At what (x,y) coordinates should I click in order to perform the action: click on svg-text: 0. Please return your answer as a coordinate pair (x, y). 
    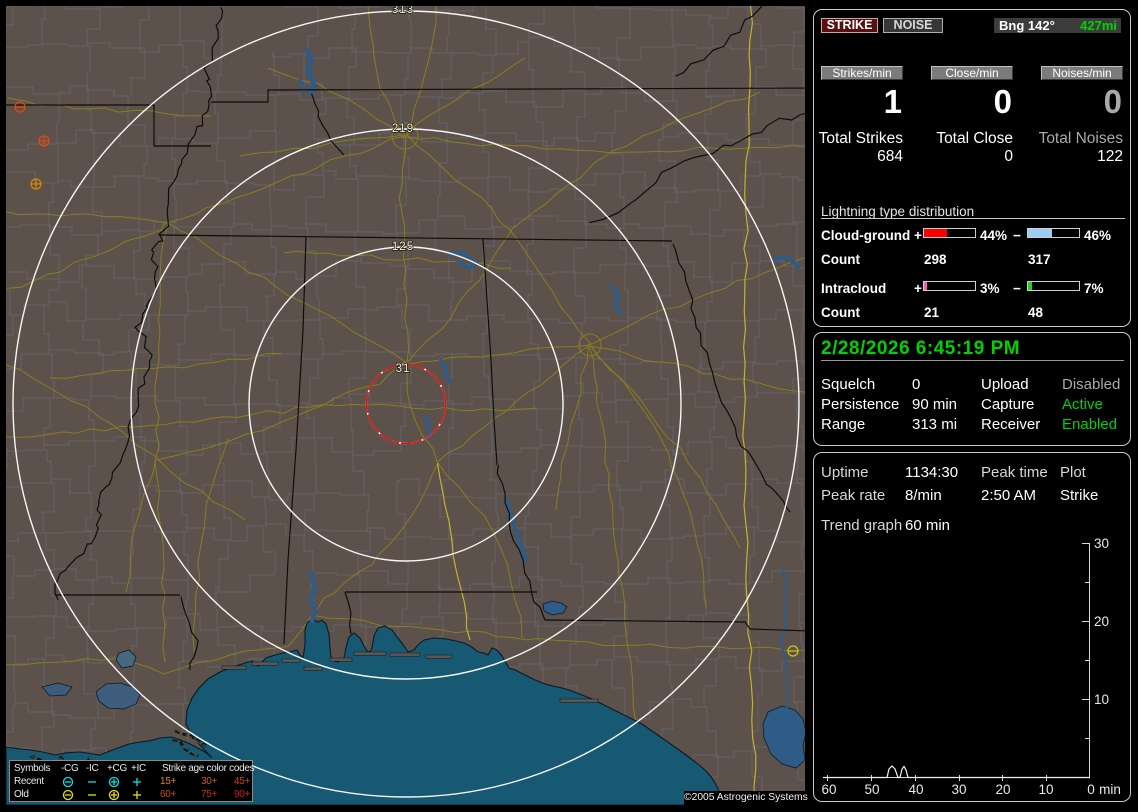
    Looking at the image, I should click on (1091, 789).